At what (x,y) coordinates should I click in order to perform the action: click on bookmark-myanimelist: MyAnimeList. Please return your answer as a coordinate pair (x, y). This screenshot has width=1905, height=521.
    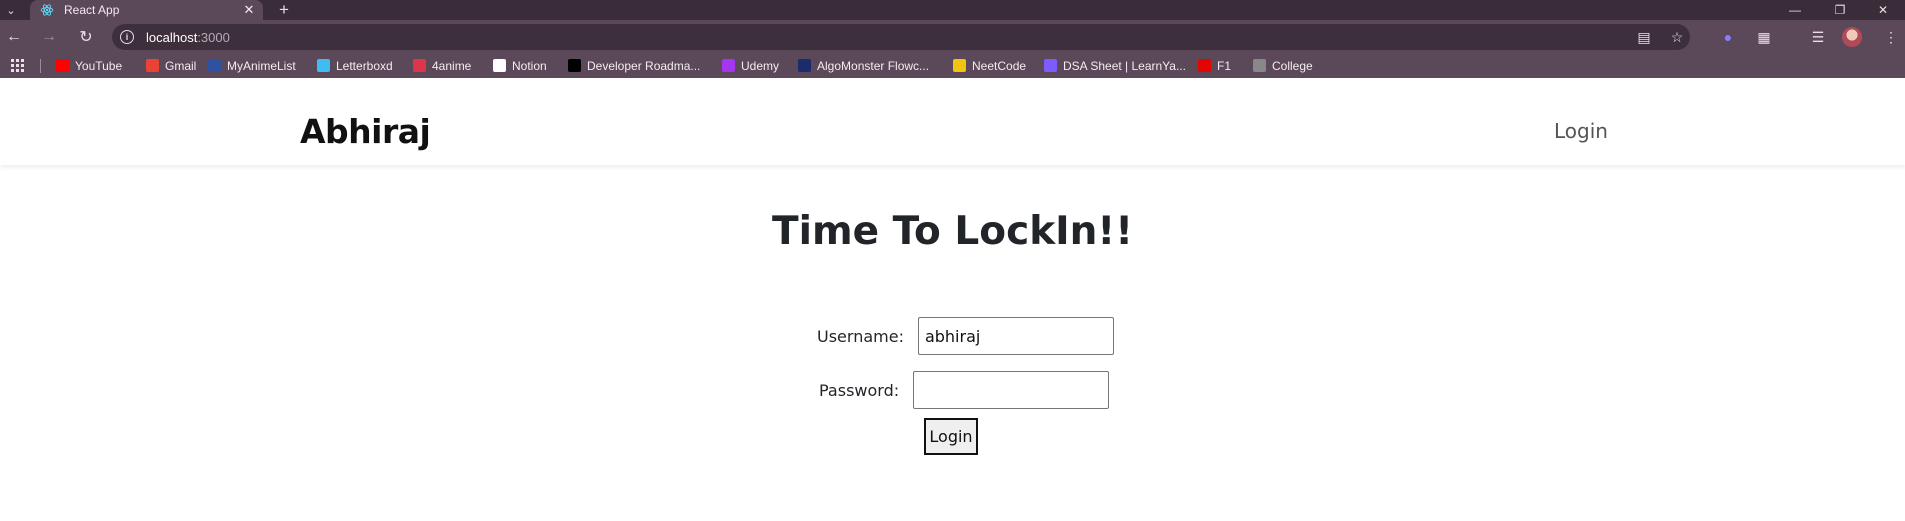
    Looking at the image, I should click on (252, 65).